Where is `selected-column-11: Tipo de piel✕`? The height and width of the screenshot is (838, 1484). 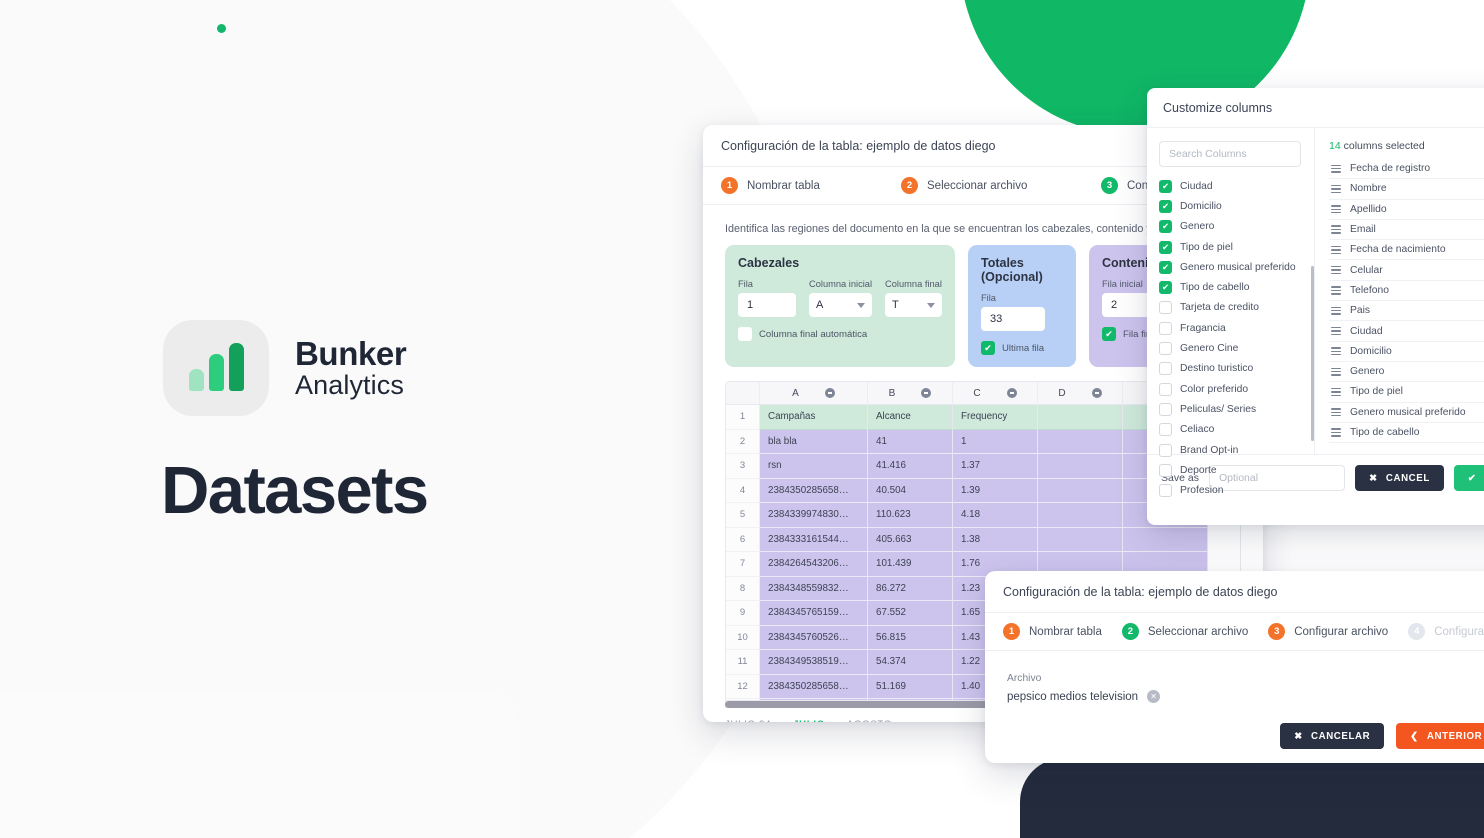 selected-column-11: Tipo de piel✕ is located at coordinates (1406, 392).